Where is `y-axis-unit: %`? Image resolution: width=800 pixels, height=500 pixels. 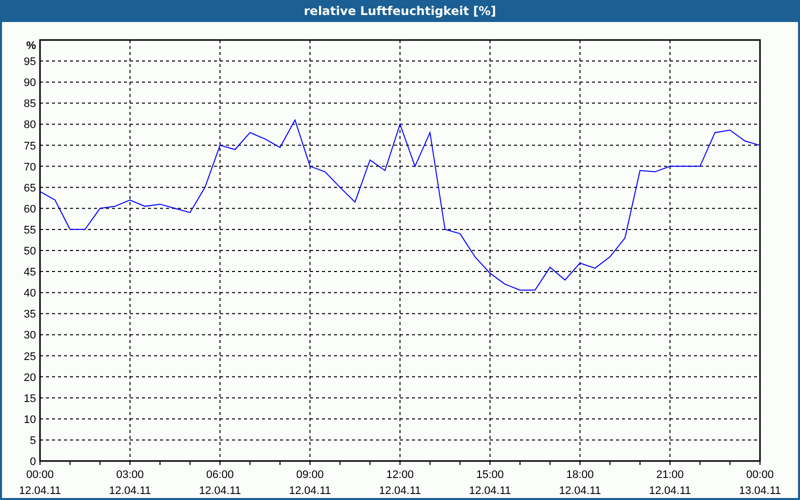 y-axis-unit: % is located at coordinates (31, 46).